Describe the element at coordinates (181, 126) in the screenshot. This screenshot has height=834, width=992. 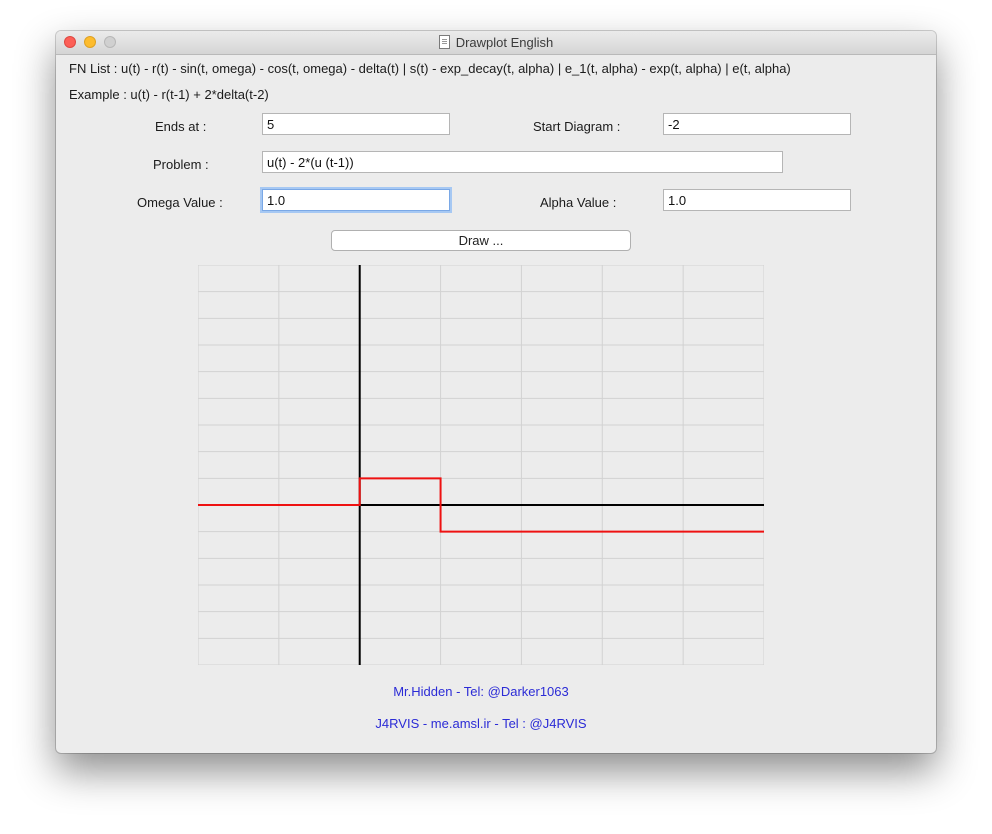
I see `ends-at-label: Ends at :` at that location.